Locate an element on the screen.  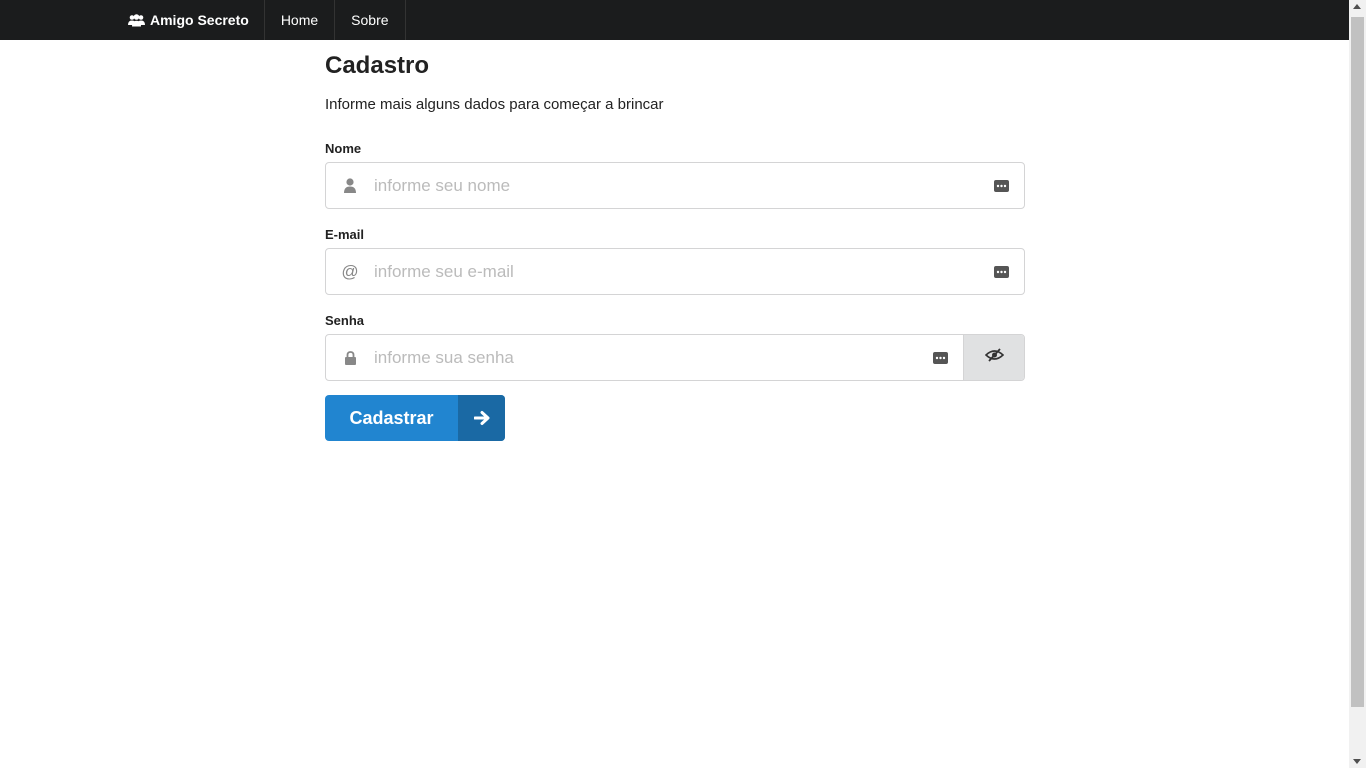
user-icon is located at coordinates (350, 185).